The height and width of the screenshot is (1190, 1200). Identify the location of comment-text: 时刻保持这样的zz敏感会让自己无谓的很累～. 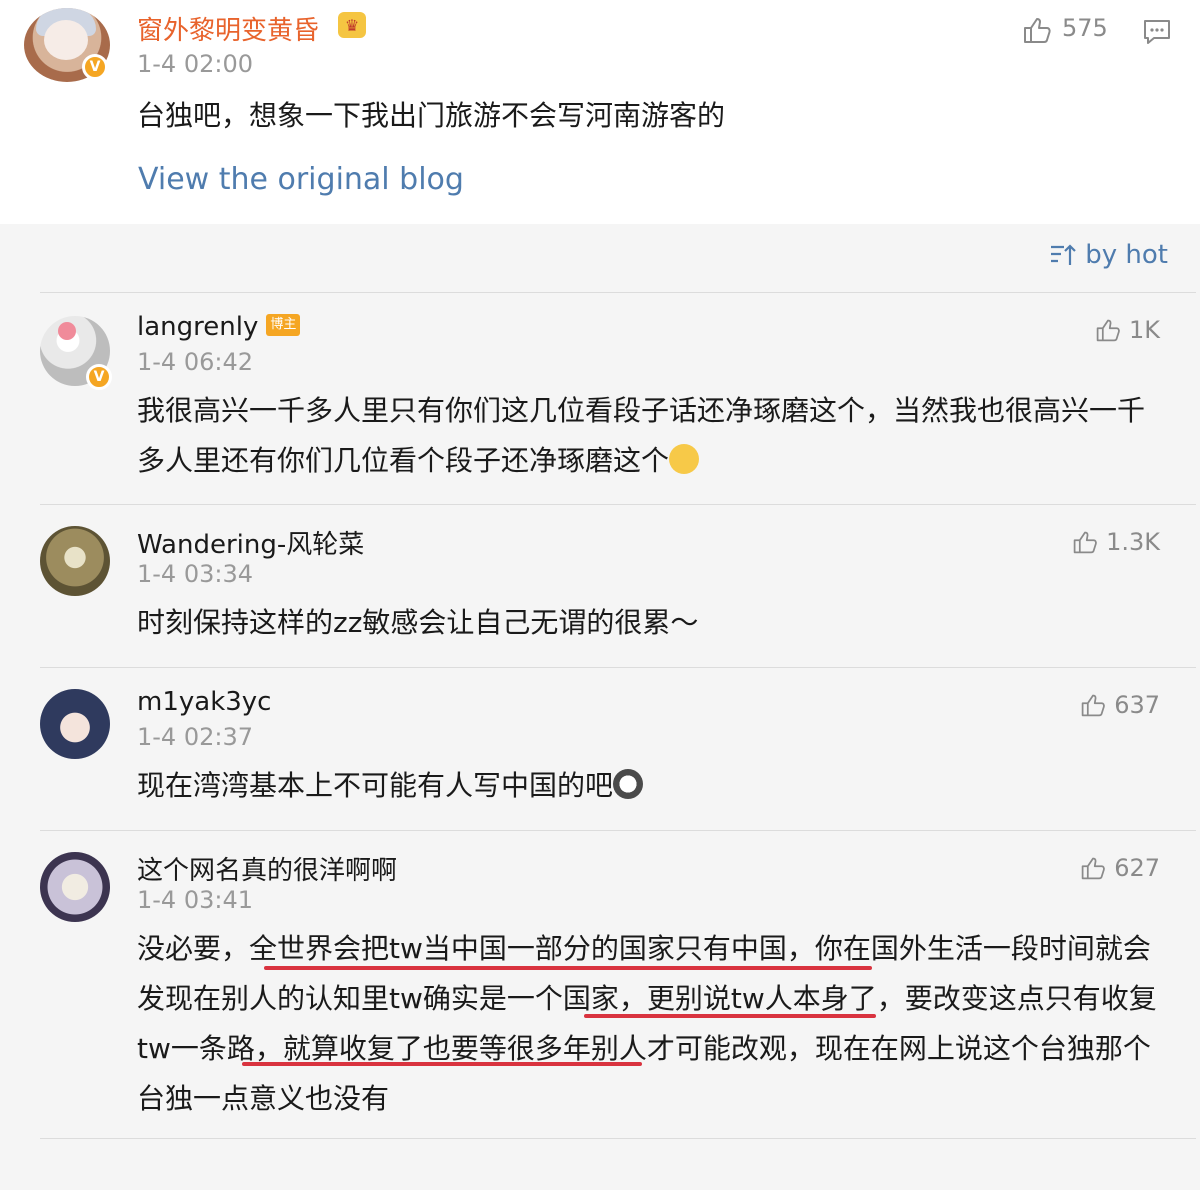
(418, 622).